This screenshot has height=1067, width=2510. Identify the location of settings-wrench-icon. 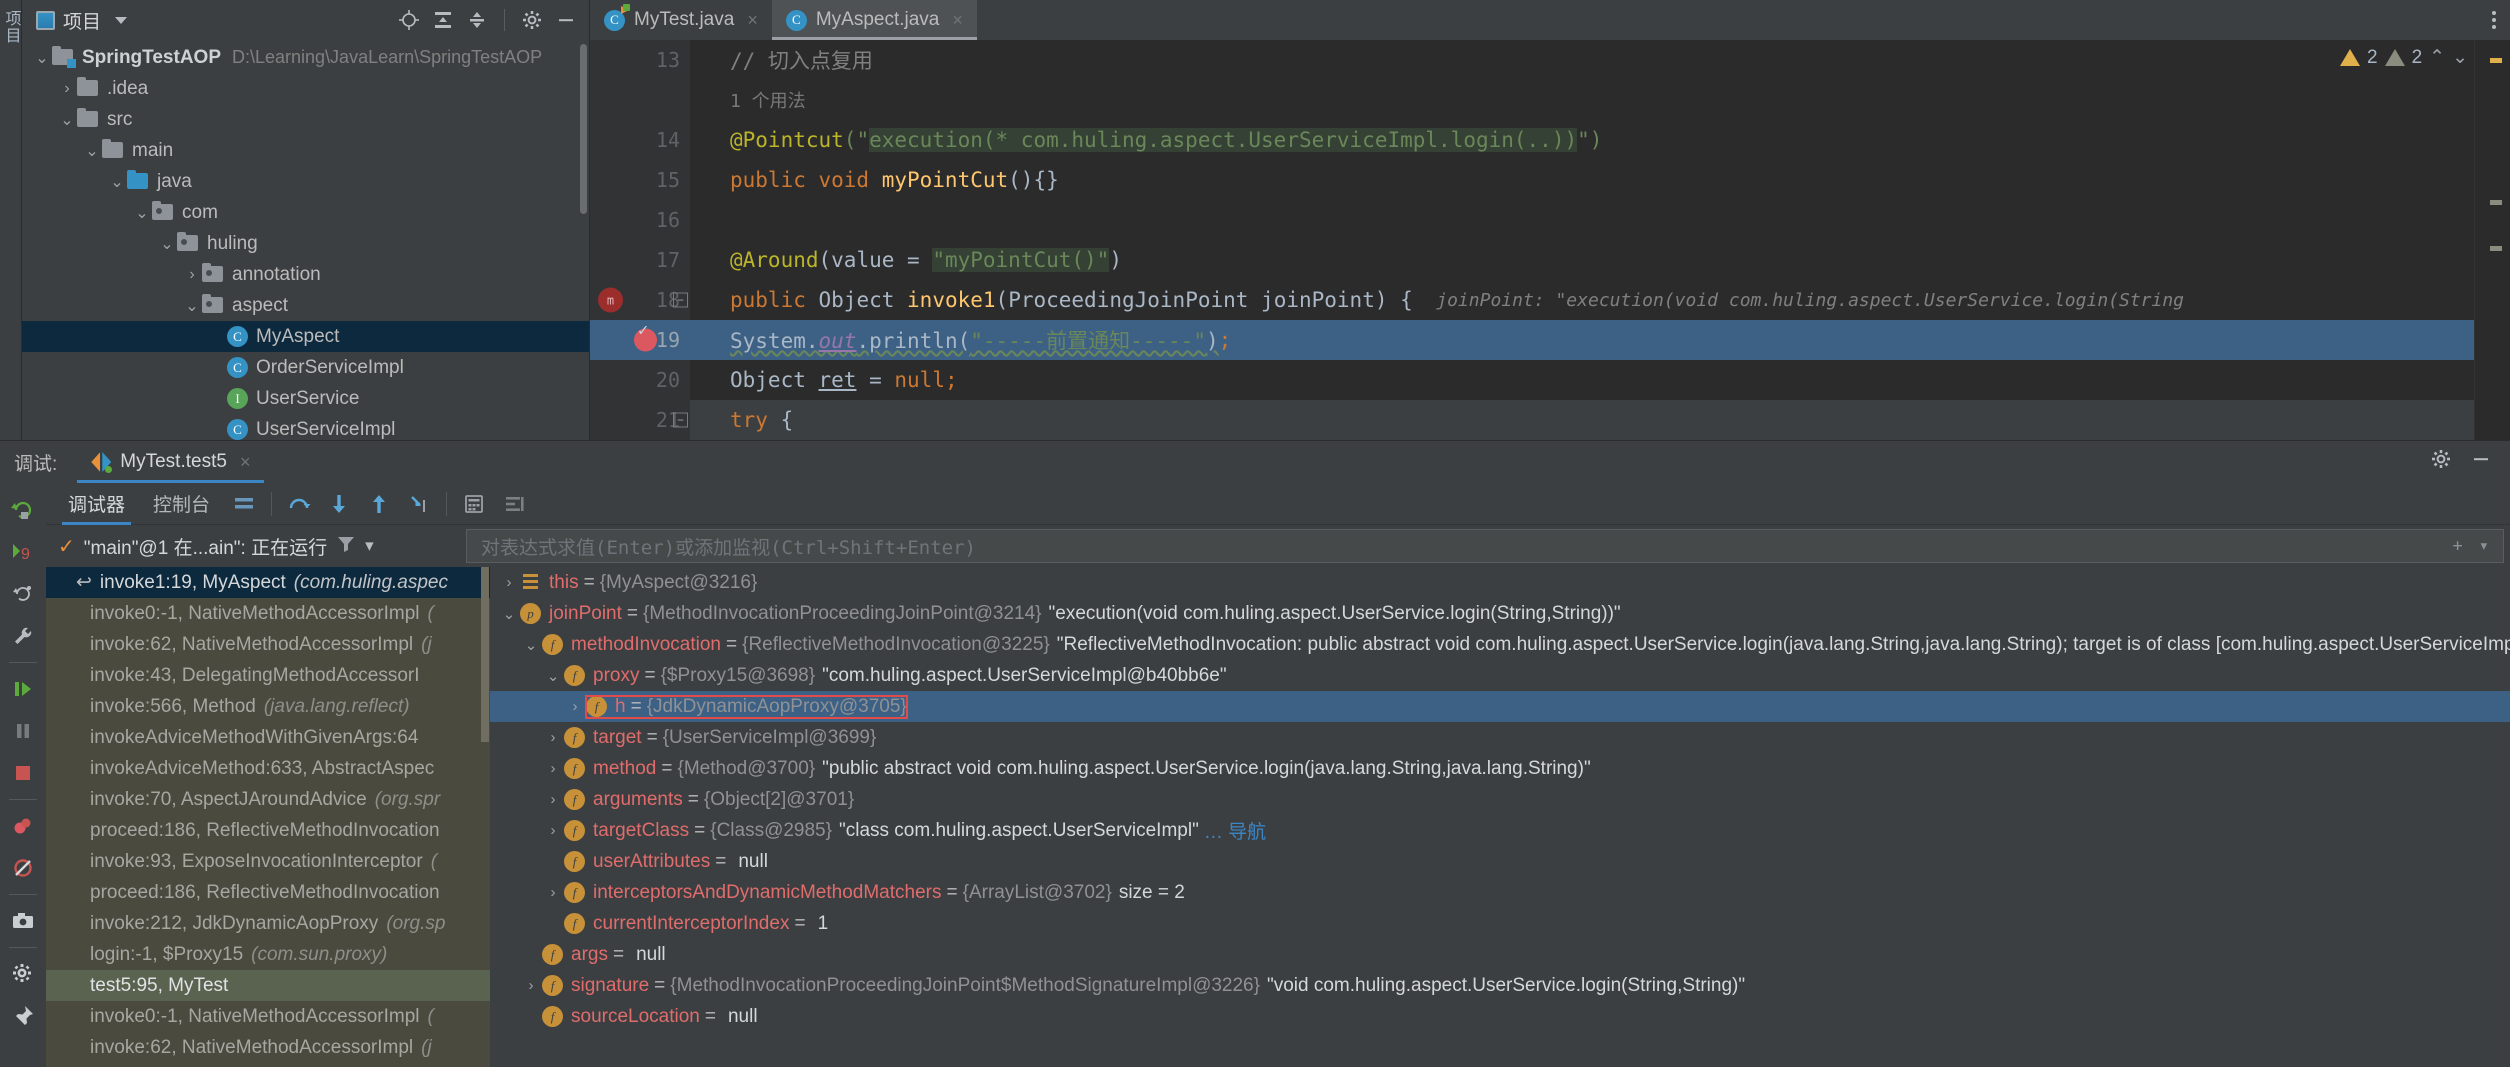
(23, 636).